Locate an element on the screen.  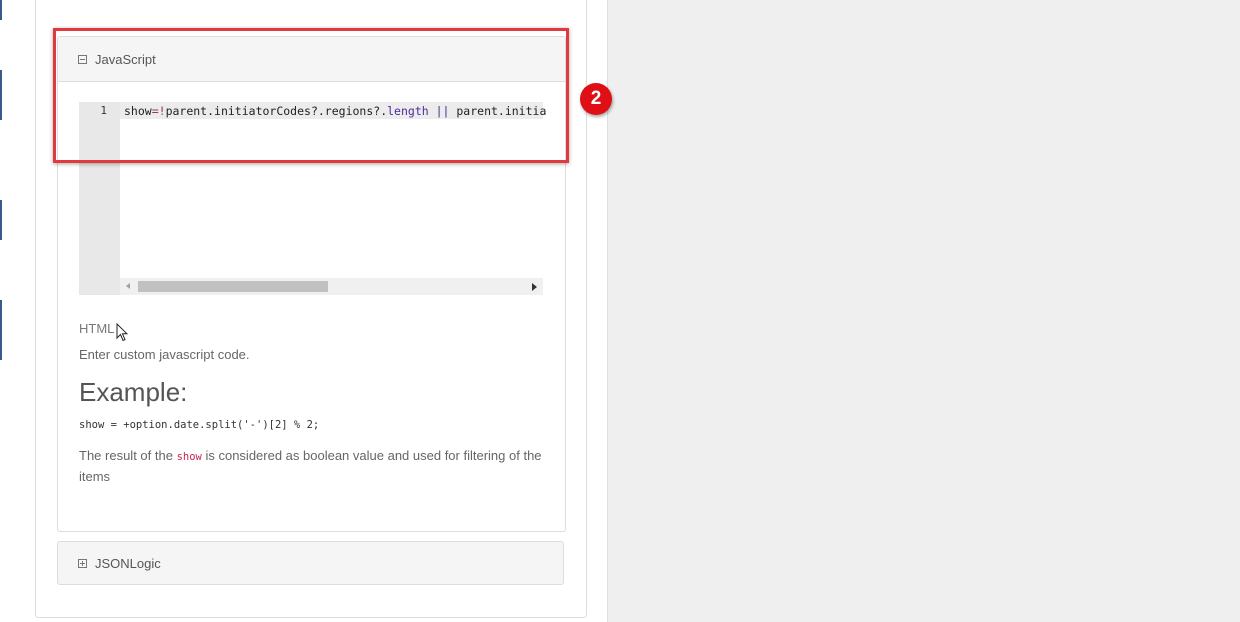
jsonlogic-panel-header: JSONLogic is located at coordinates (310, 563).